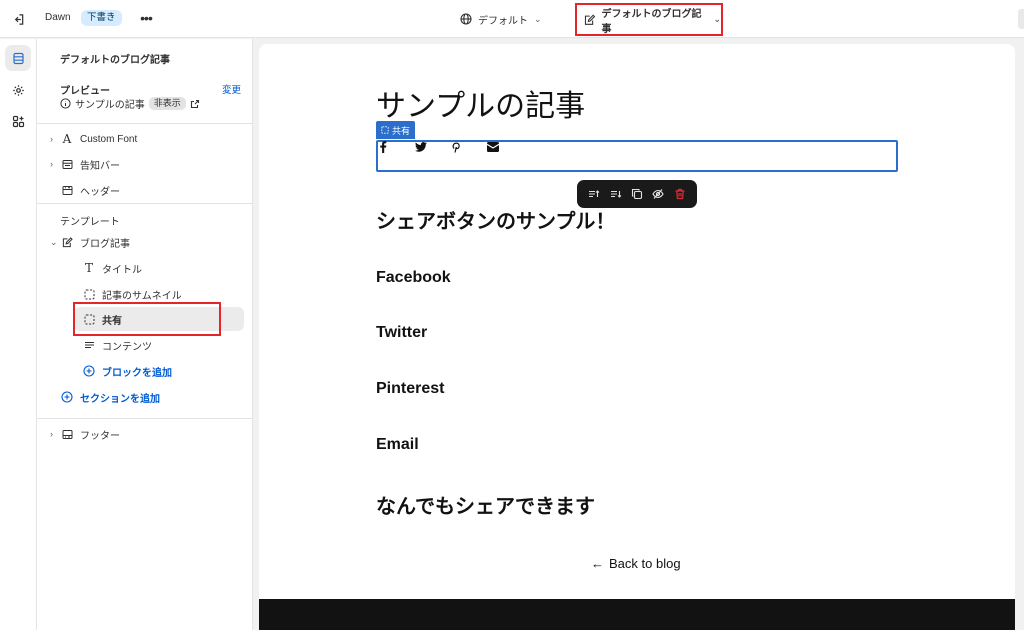 The height and width of the screenshot is (630, 1024). I want to click on twitter-icon, so click(433, 147).